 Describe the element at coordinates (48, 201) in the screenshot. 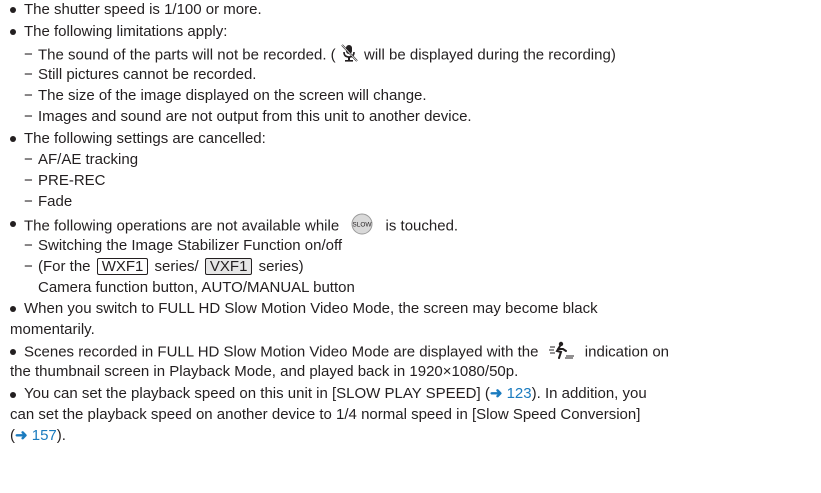

I see `cancelled-fade: − Fade` at that location.